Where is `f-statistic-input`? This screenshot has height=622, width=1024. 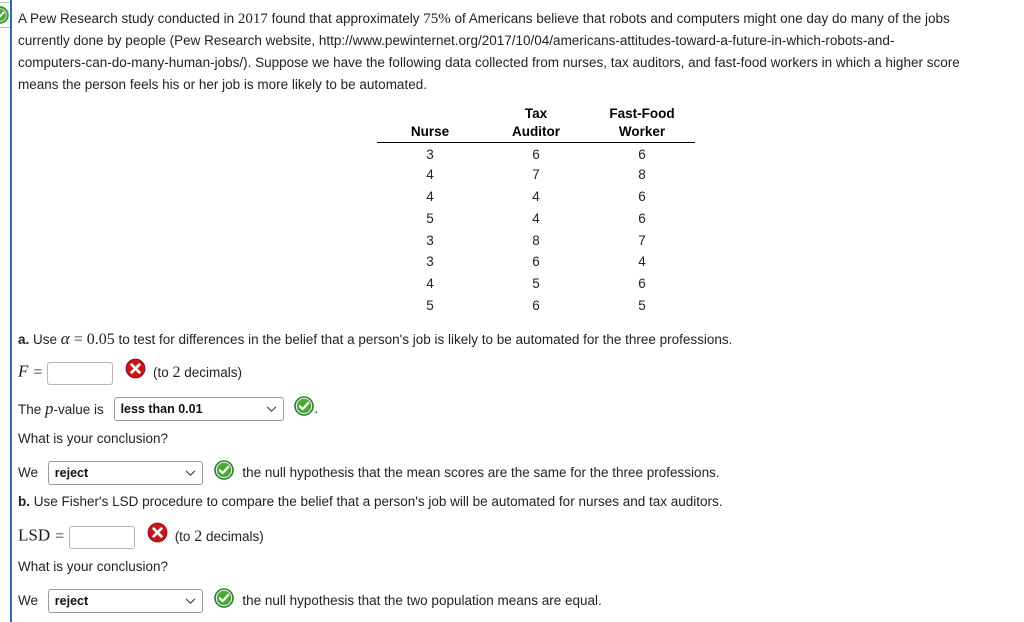
f-statistic-input is located at coordinates (80, 373).